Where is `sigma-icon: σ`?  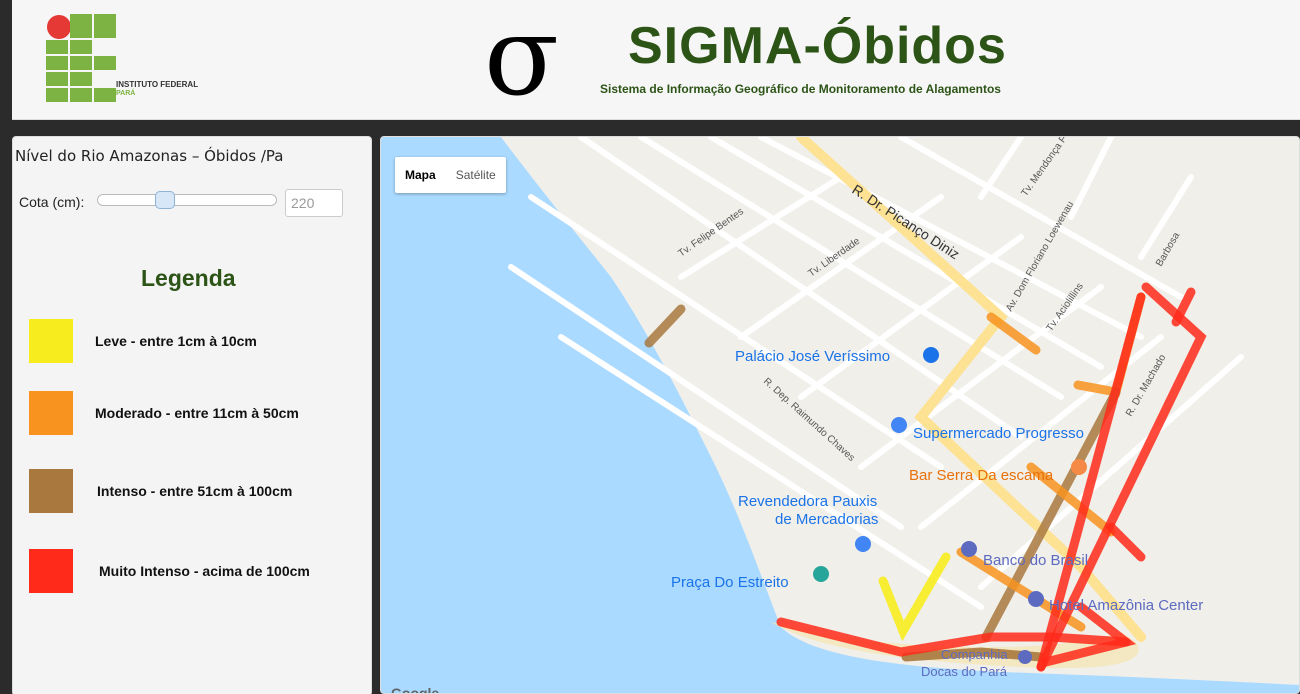
sigma-icon: σ is located at coordinates (522, 60).